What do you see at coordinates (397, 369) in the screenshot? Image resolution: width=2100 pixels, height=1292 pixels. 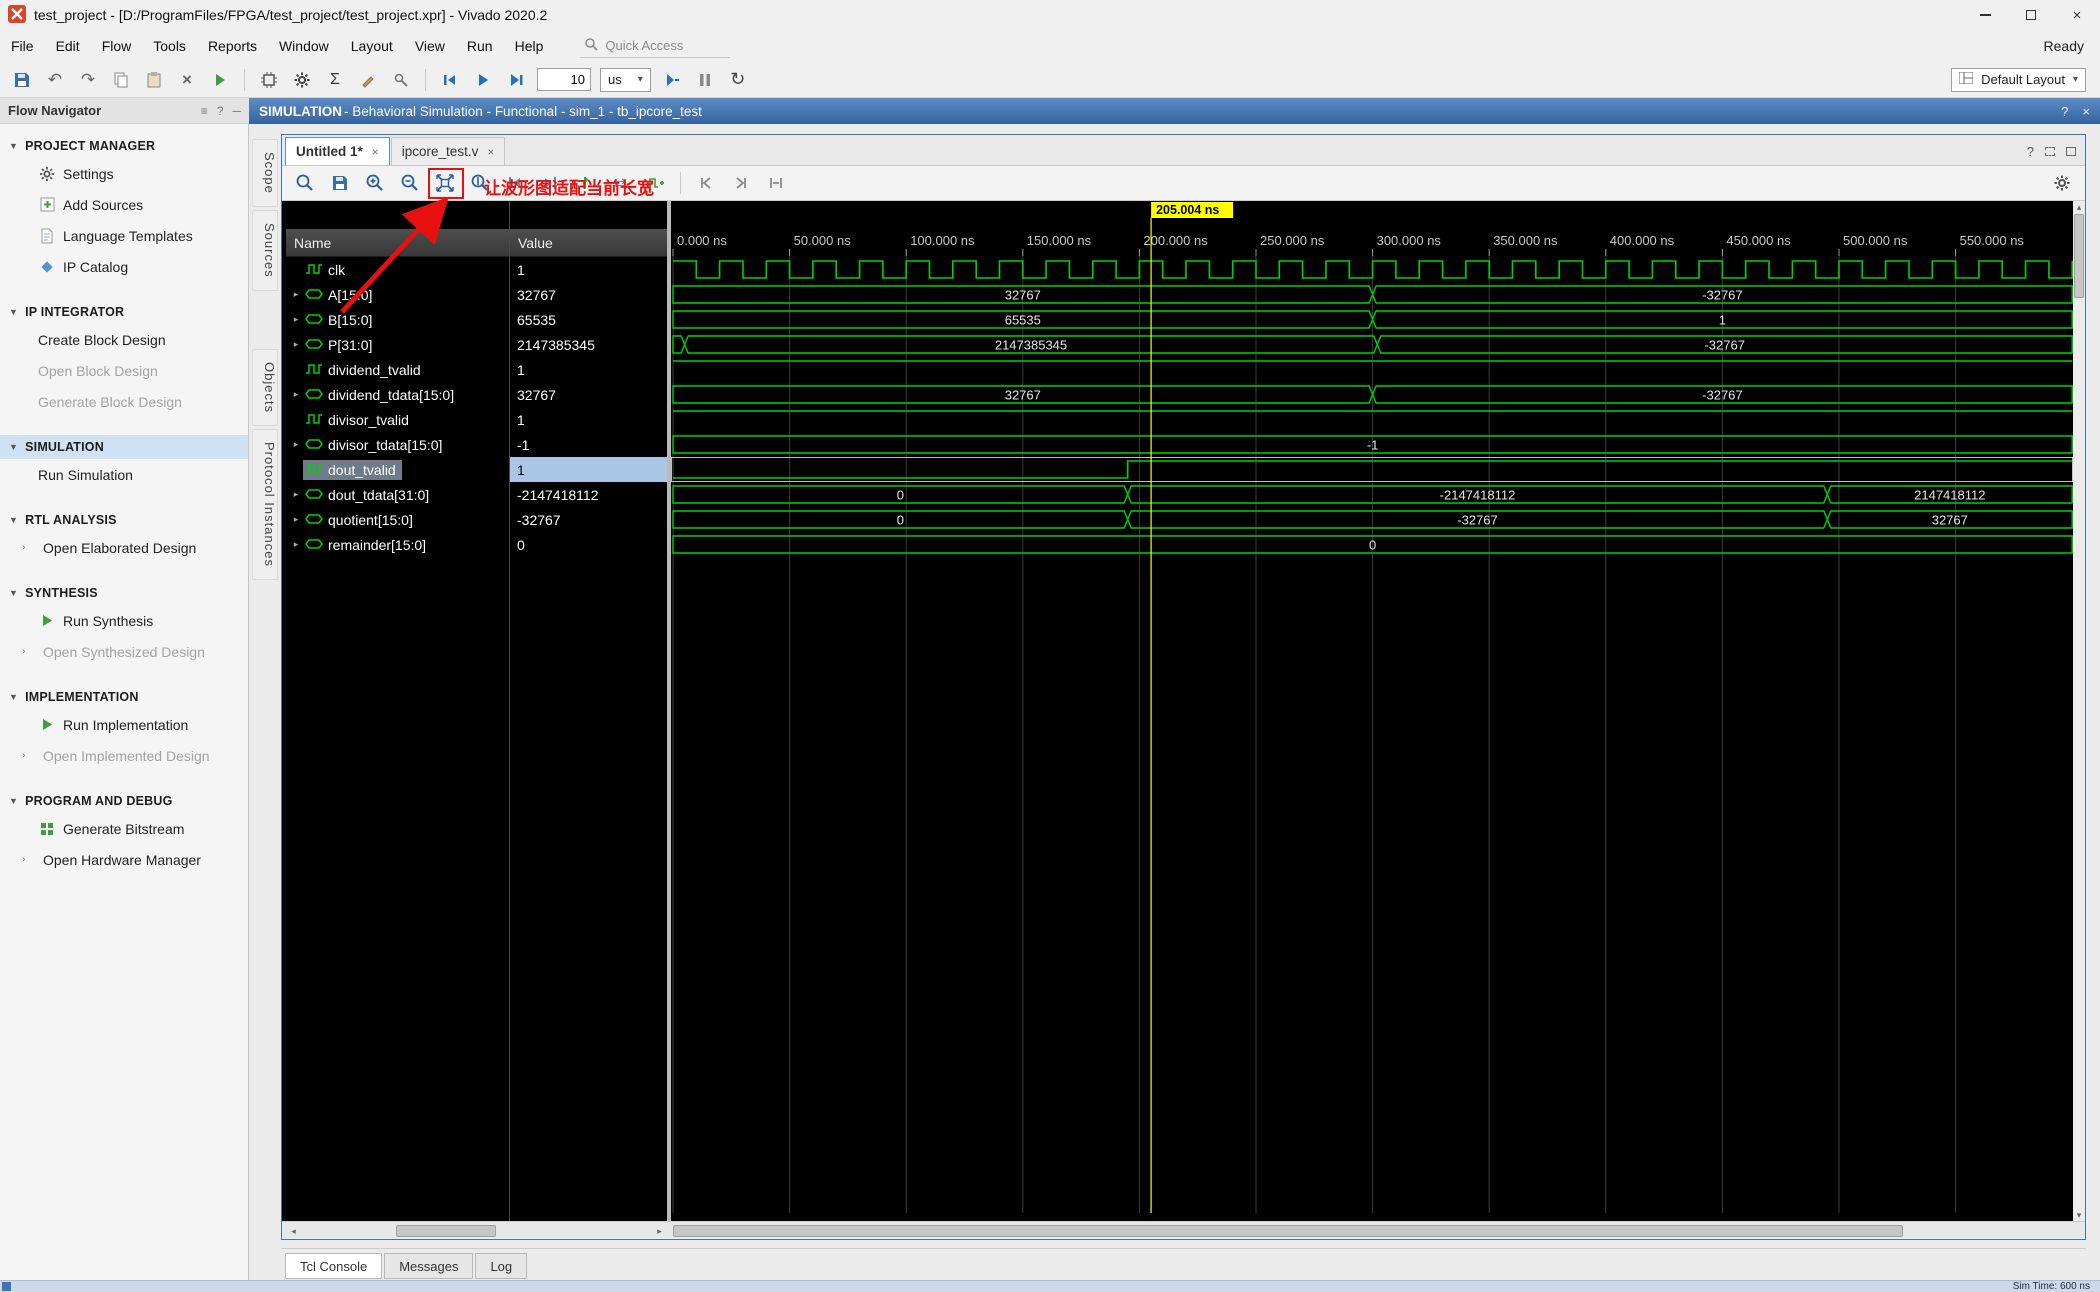 I see `signal-row: dividend_tvalid` at bounding box center [397, 369].